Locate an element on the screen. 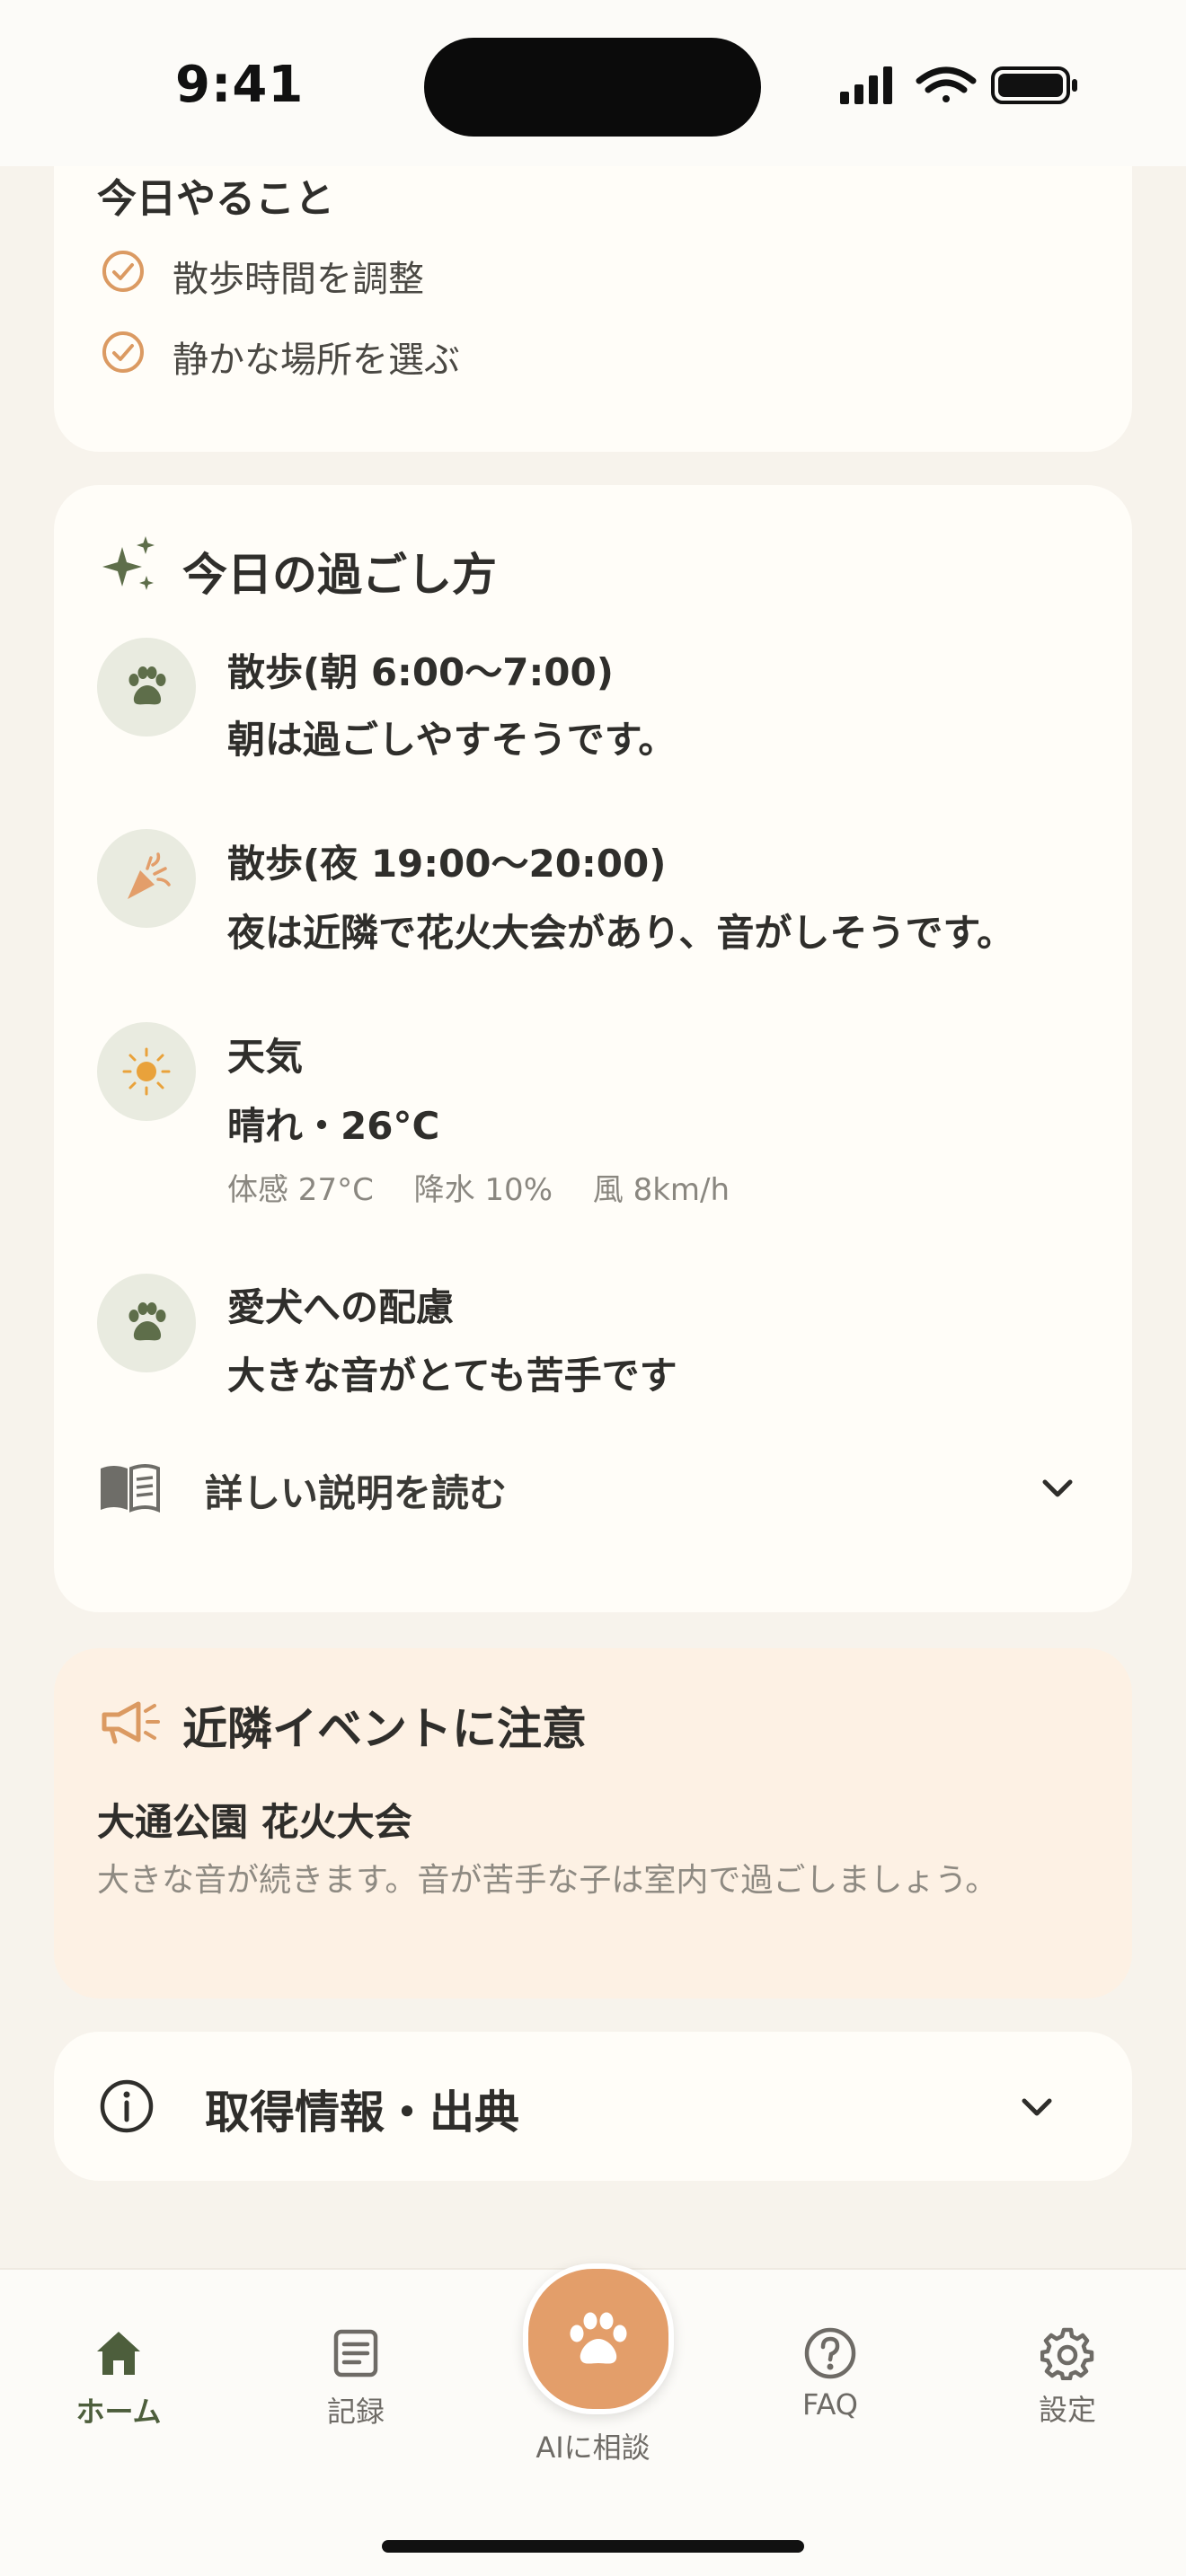 This screenshot has height=2576, width=1186. tab-home-label: ホーム is located at coordinates (118, 2412).